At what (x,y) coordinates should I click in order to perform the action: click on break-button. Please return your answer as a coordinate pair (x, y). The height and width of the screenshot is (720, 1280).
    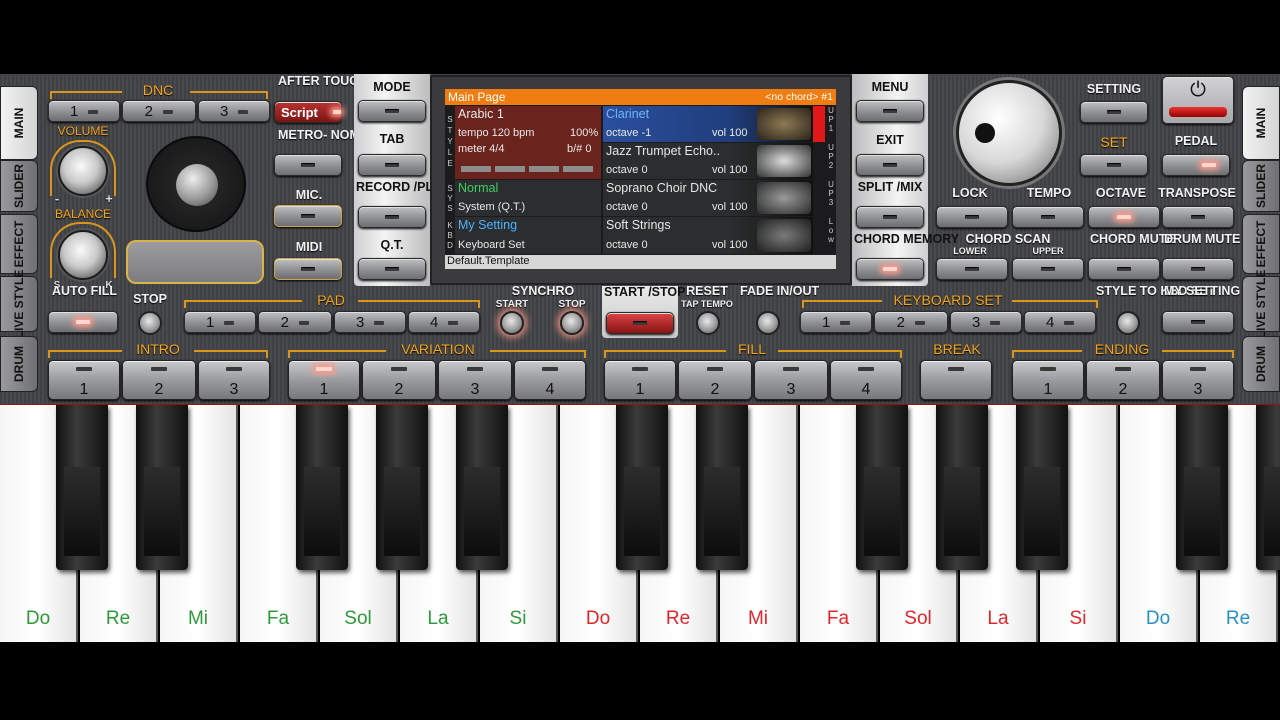
    Looking at the image, I should click on (956, 380).